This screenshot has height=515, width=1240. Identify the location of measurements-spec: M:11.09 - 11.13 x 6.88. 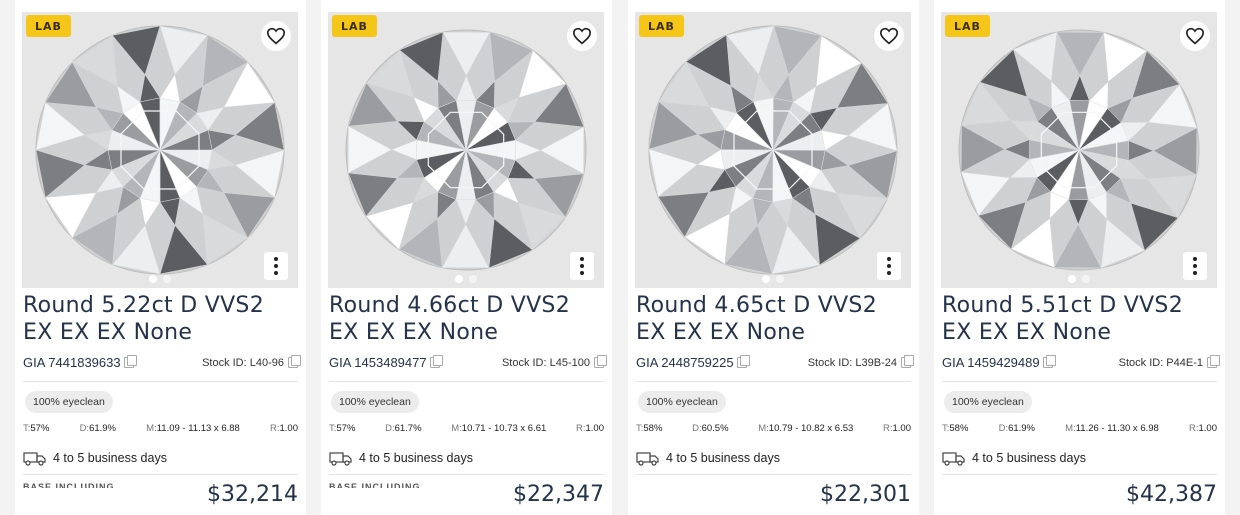
(193, 428).